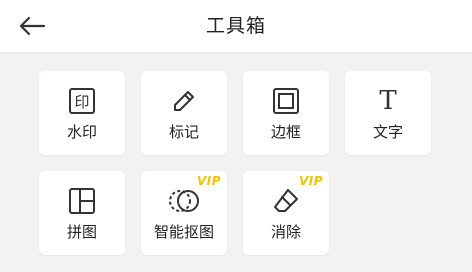 This screenshot has height=272, width=472. I want to click on frame-icon, so click(286, 101).